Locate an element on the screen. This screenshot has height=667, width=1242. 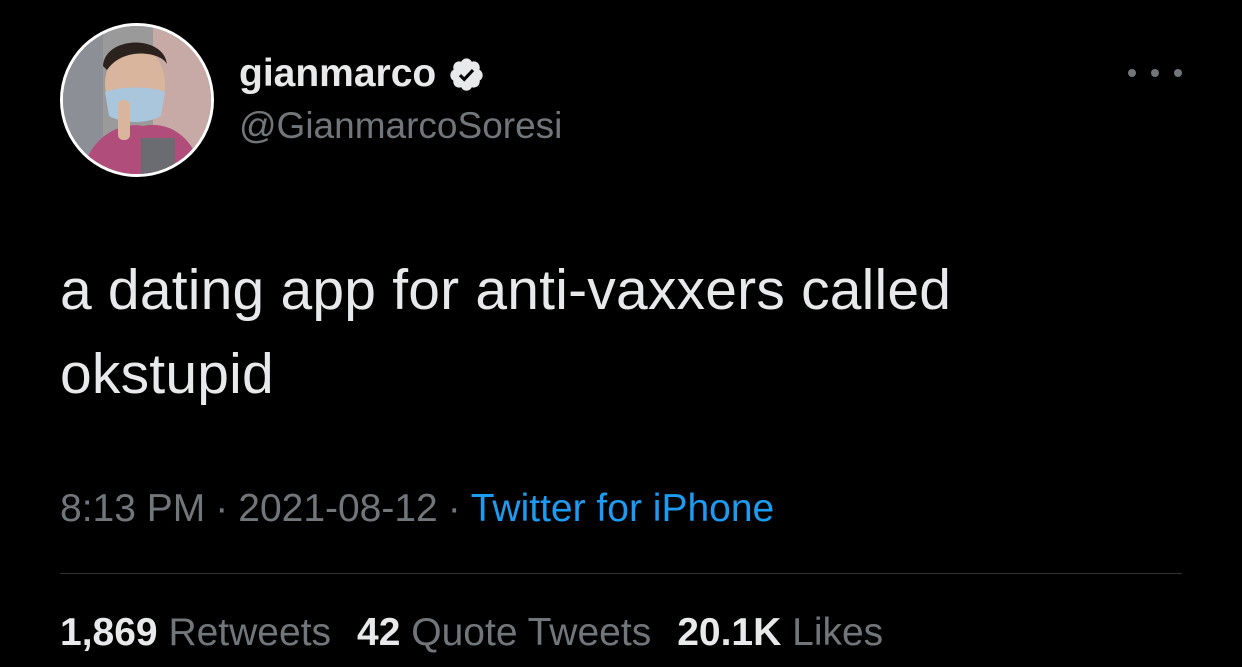
quote-tweets-stat: 42 Quote Tweets is located at coordinates (504, 633).